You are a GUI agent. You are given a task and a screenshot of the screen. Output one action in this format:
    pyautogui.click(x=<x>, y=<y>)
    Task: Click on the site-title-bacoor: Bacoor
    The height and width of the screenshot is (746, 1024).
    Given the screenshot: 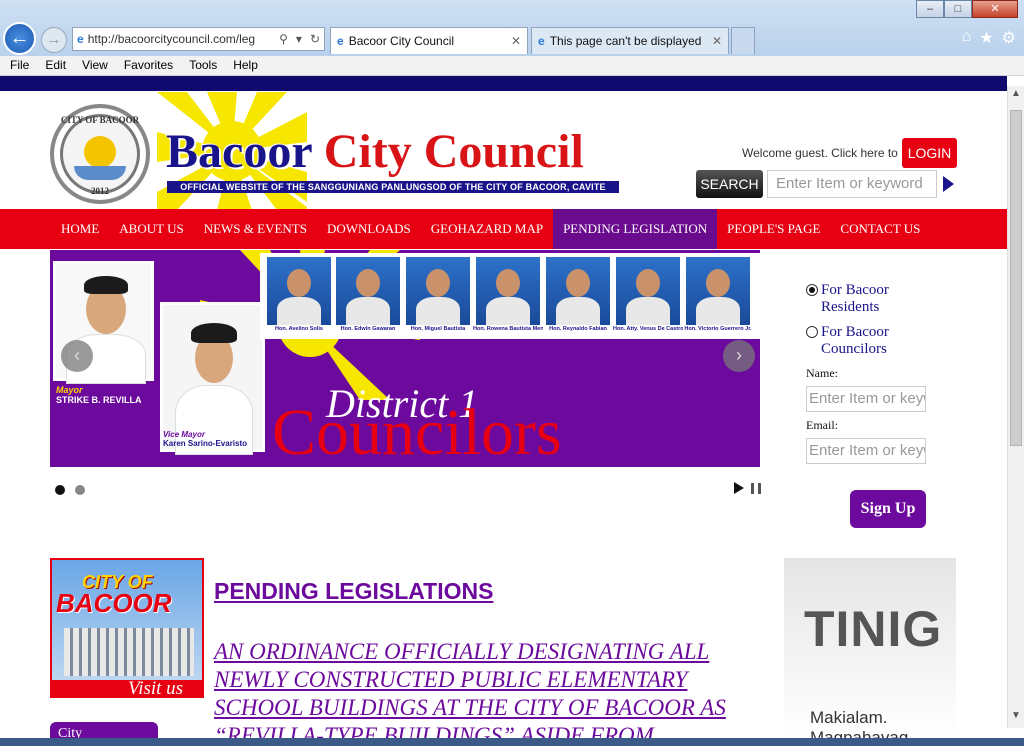 What is the action you would take?
    pyautogui.click(x=239, y=151)
    